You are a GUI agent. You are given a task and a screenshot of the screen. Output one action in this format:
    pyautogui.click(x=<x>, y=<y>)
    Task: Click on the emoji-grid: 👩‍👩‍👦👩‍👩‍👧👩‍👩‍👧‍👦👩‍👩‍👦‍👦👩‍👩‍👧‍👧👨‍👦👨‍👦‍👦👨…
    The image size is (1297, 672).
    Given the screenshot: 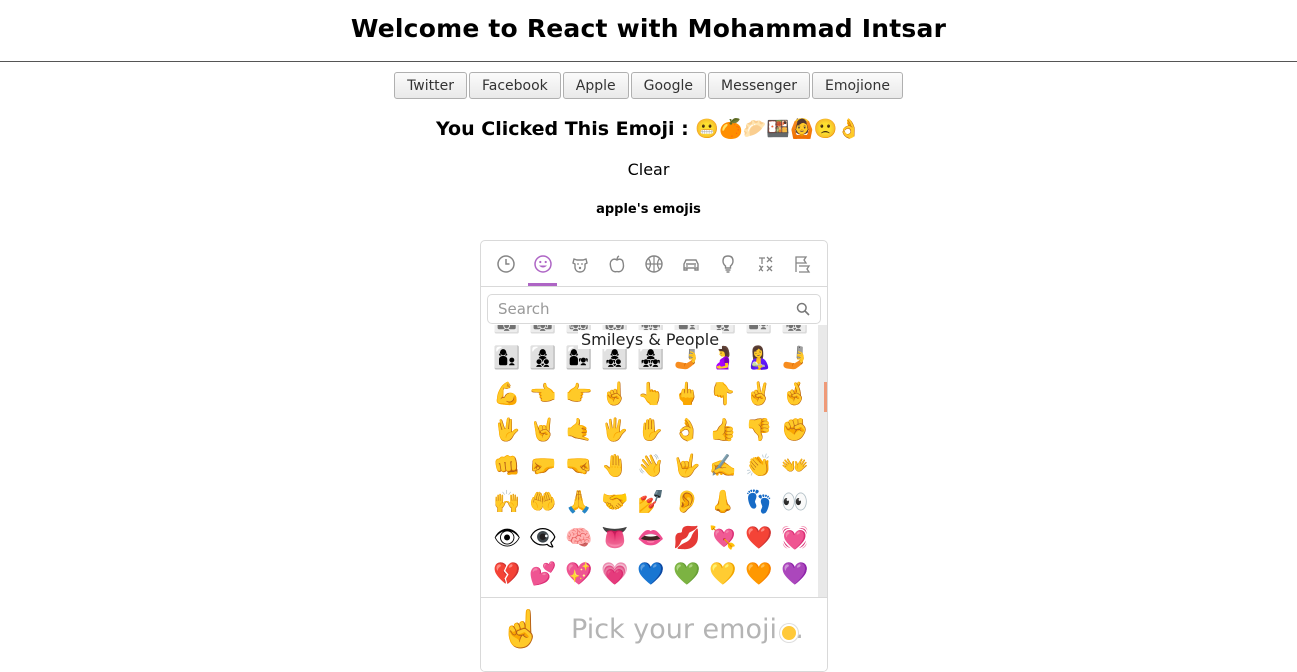 What is the action you would take?
    pyautogui.click(x=653, y=458)
    